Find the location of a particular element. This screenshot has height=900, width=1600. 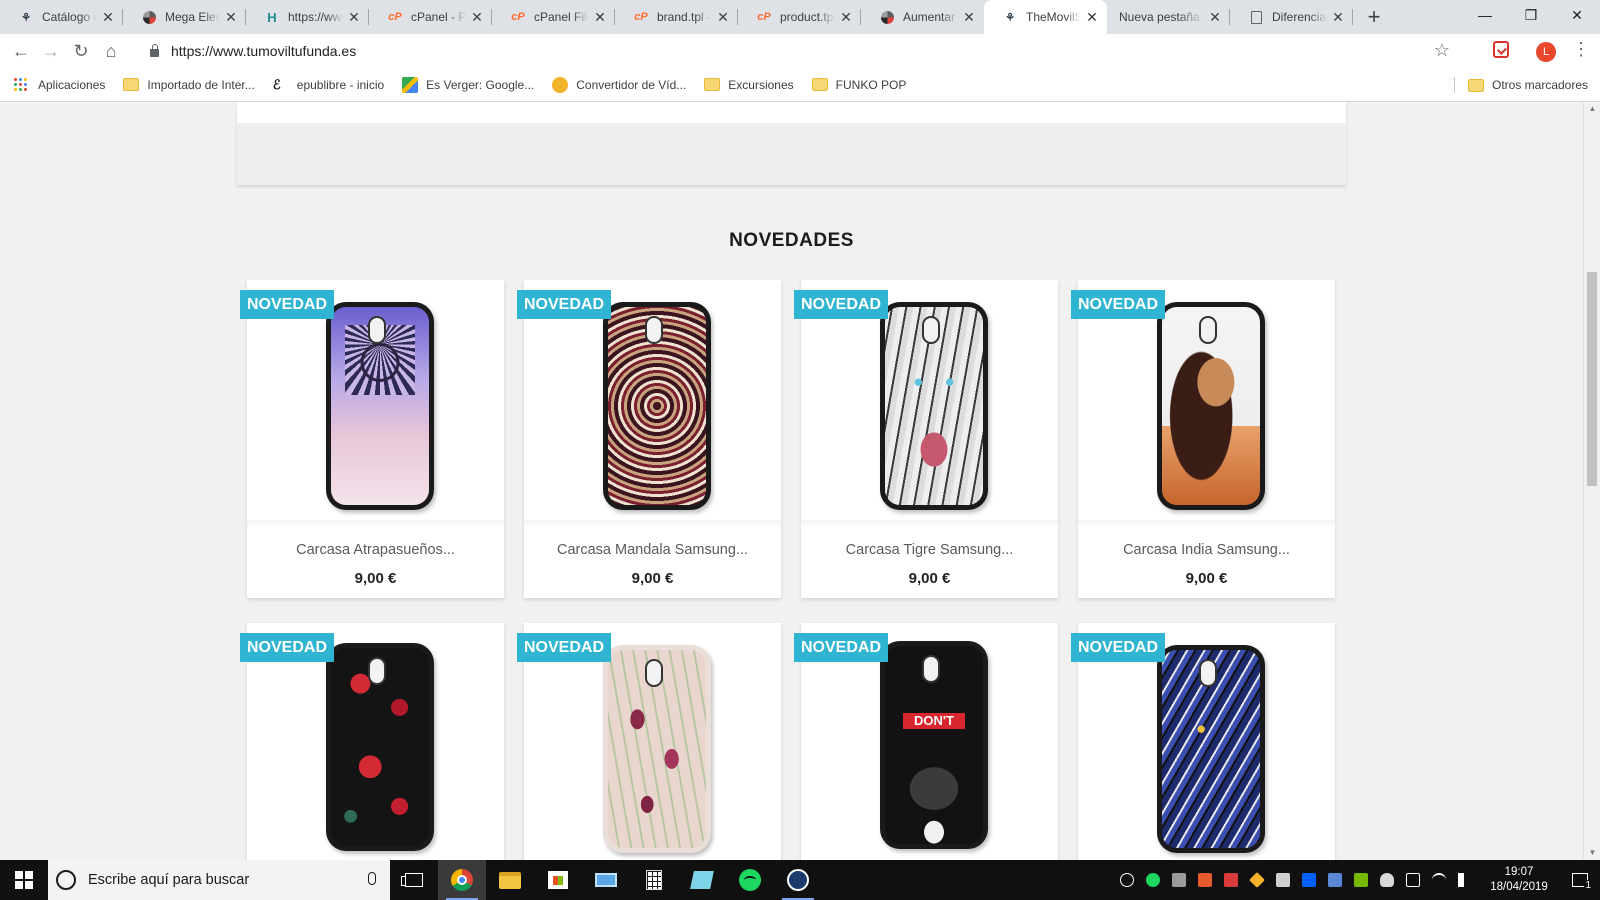

start-button is located at coordinates (24, 880).